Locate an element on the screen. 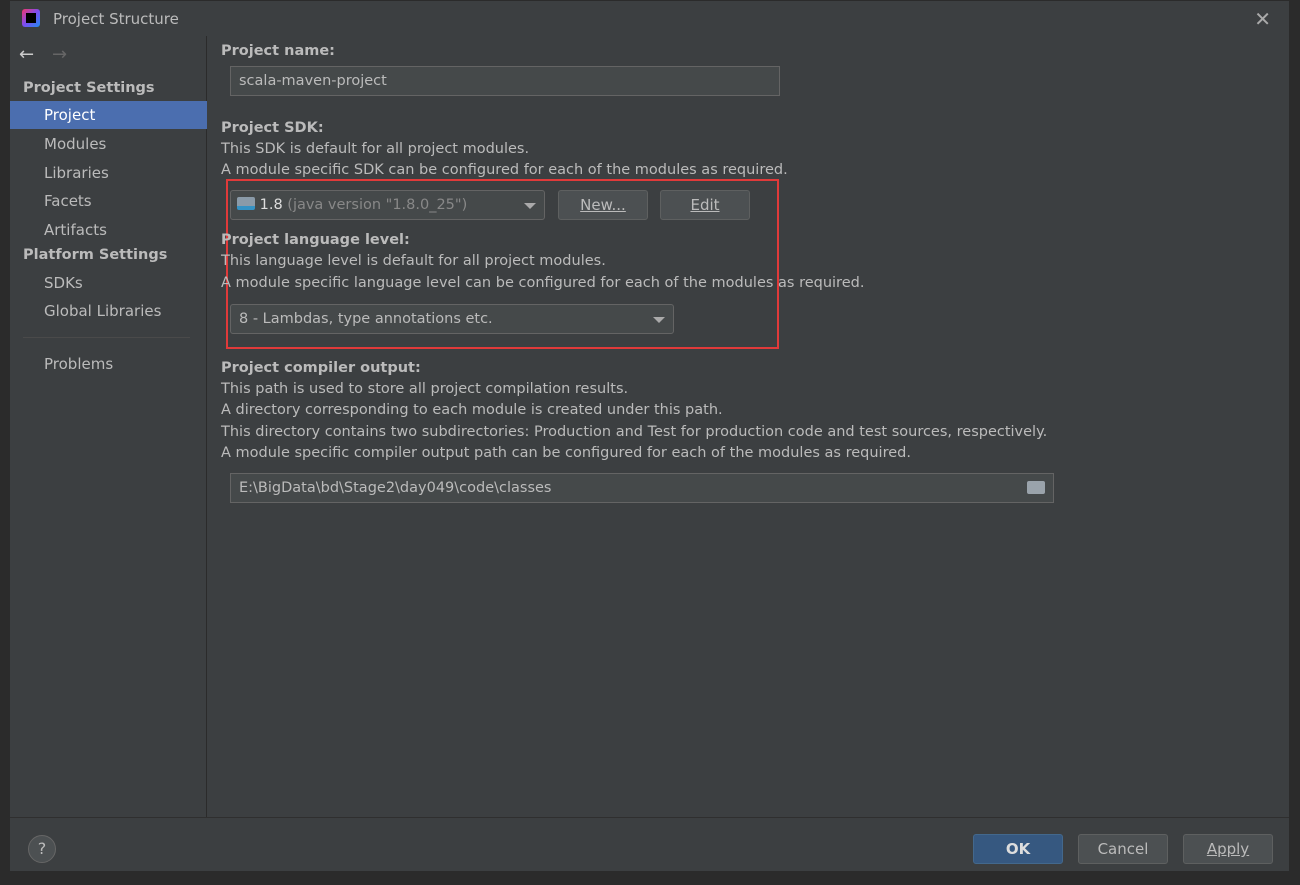  close-icon: ✕ is located at coordinates (1262, 19).